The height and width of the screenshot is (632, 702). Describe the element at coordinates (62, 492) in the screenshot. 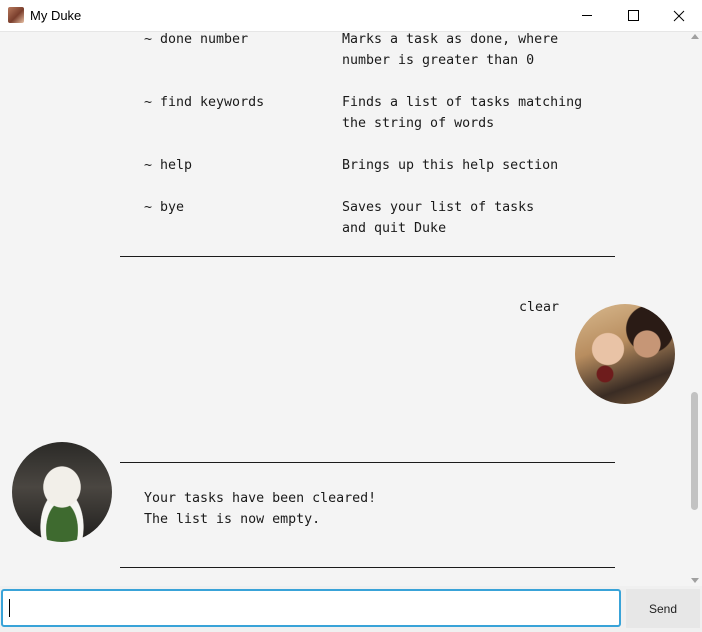

I see `duke-avatar` at that location.